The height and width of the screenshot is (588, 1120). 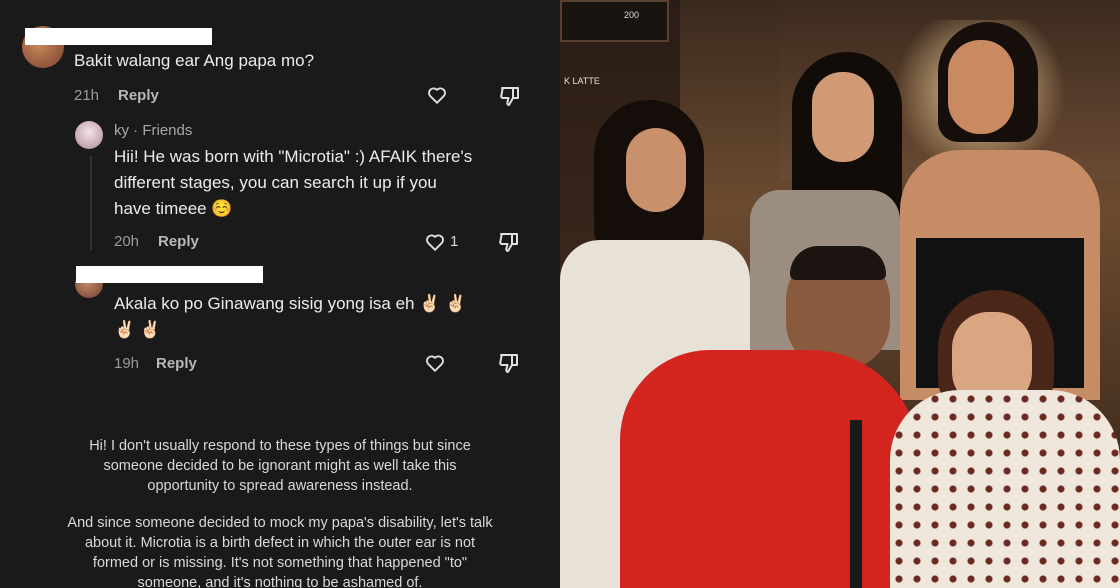 I want to click on person-right-face, so click(x=981, y=87).